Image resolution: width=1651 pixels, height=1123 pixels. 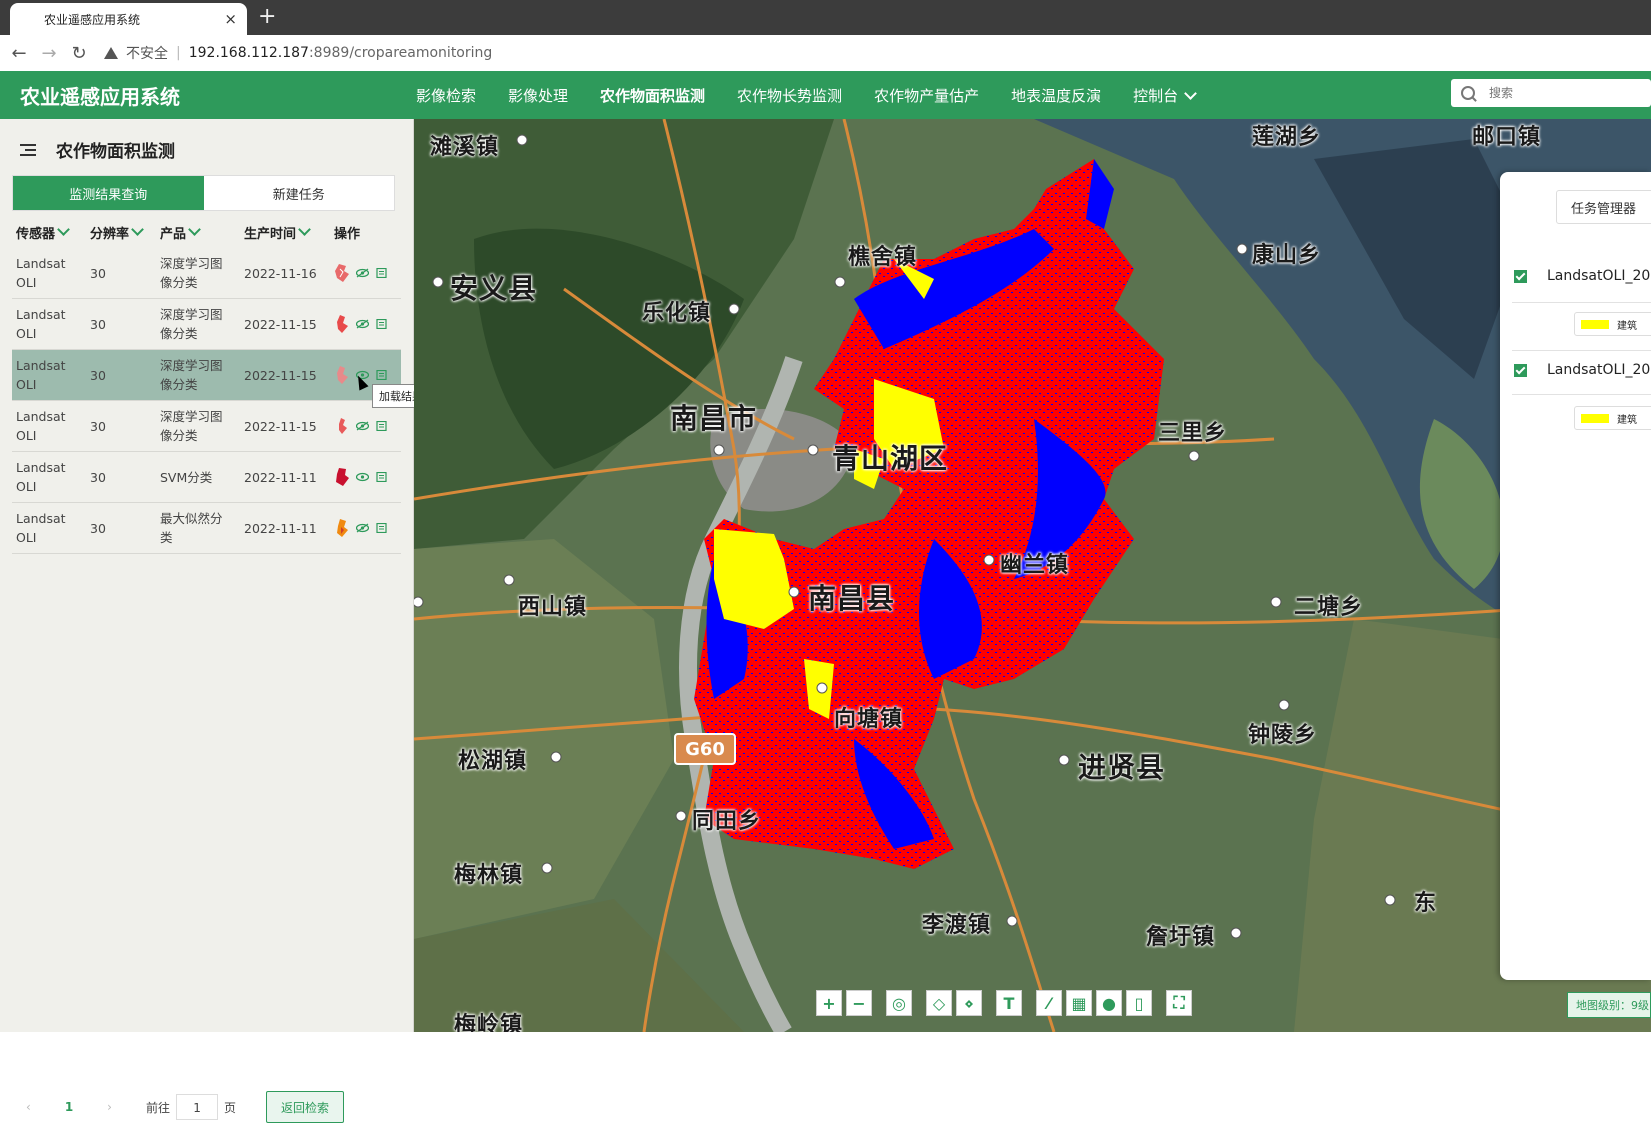 What do you see at coordinates (1179, 1003) in the screenshot?
I see `fullscreen-icon: ⛶` at bounding box center [1179, 1003].